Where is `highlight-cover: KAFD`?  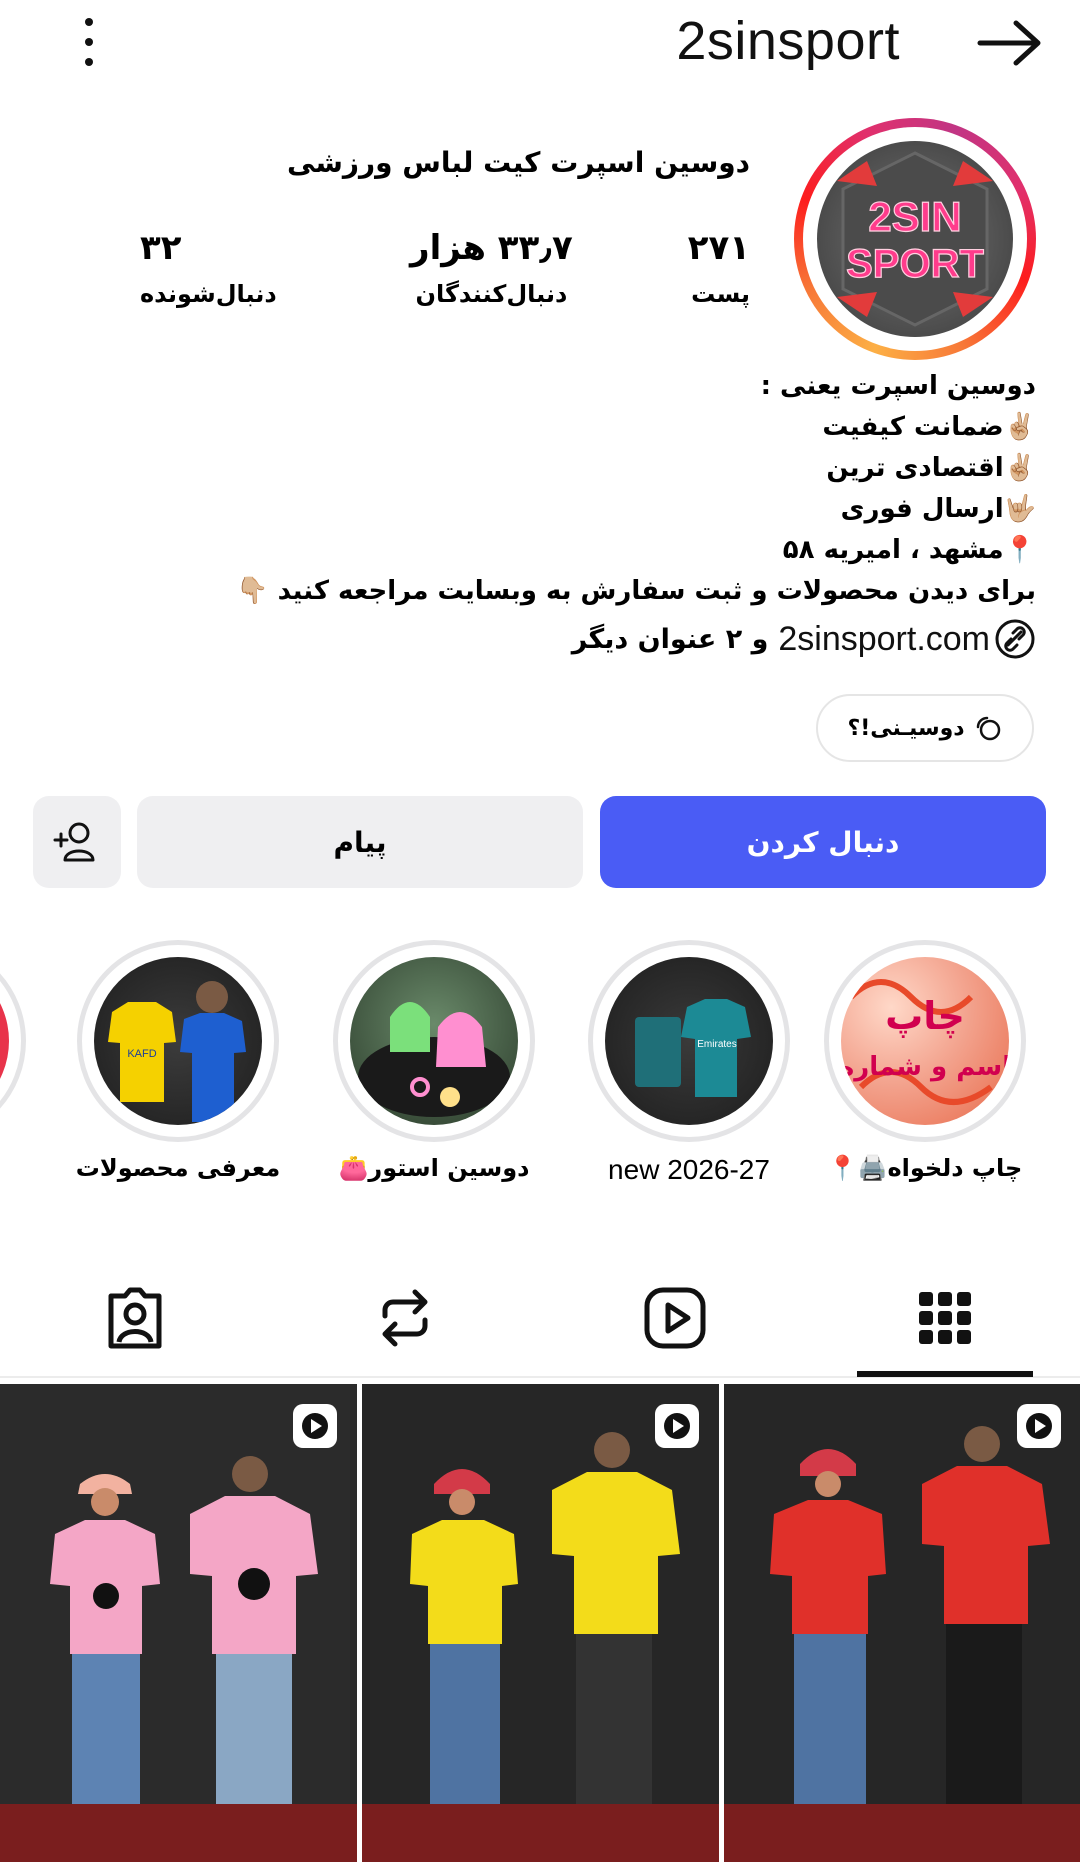
highlight-cover: KAFD is located at coordinates (178, 1041).